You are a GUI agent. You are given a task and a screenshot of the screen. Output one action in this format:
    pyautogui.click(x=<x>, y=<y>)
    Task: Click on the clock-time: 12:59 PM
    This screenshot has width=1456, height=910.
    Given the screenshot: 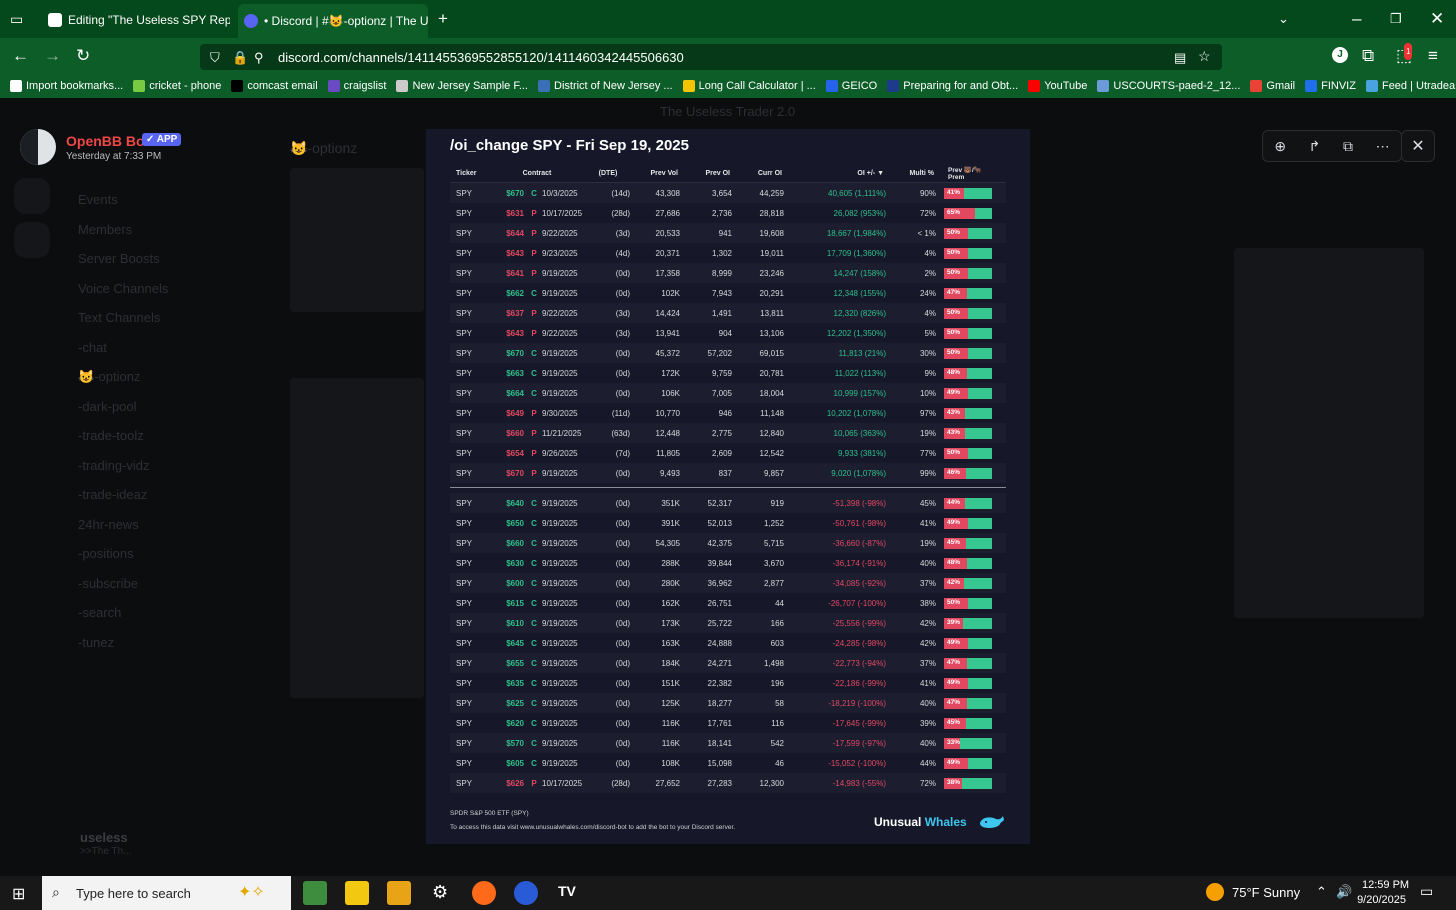 What is the action you would take?
    pyautogui.click(x=1385, y=885)
    